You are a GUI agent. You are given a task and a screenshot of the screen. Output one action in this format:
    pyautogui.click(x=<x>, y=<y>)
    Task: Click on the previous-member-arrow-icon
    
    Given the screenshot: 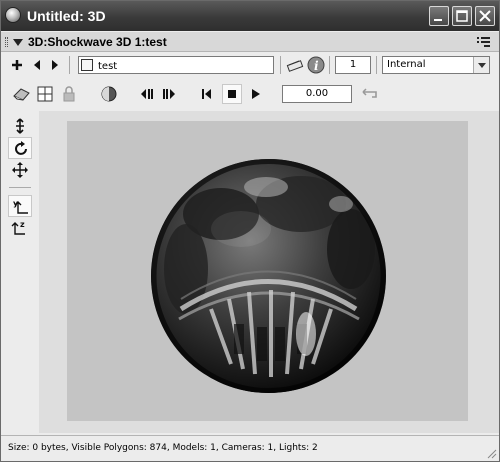 What is the action you would take?
    pyautogui.click(x=37, y=65)
    